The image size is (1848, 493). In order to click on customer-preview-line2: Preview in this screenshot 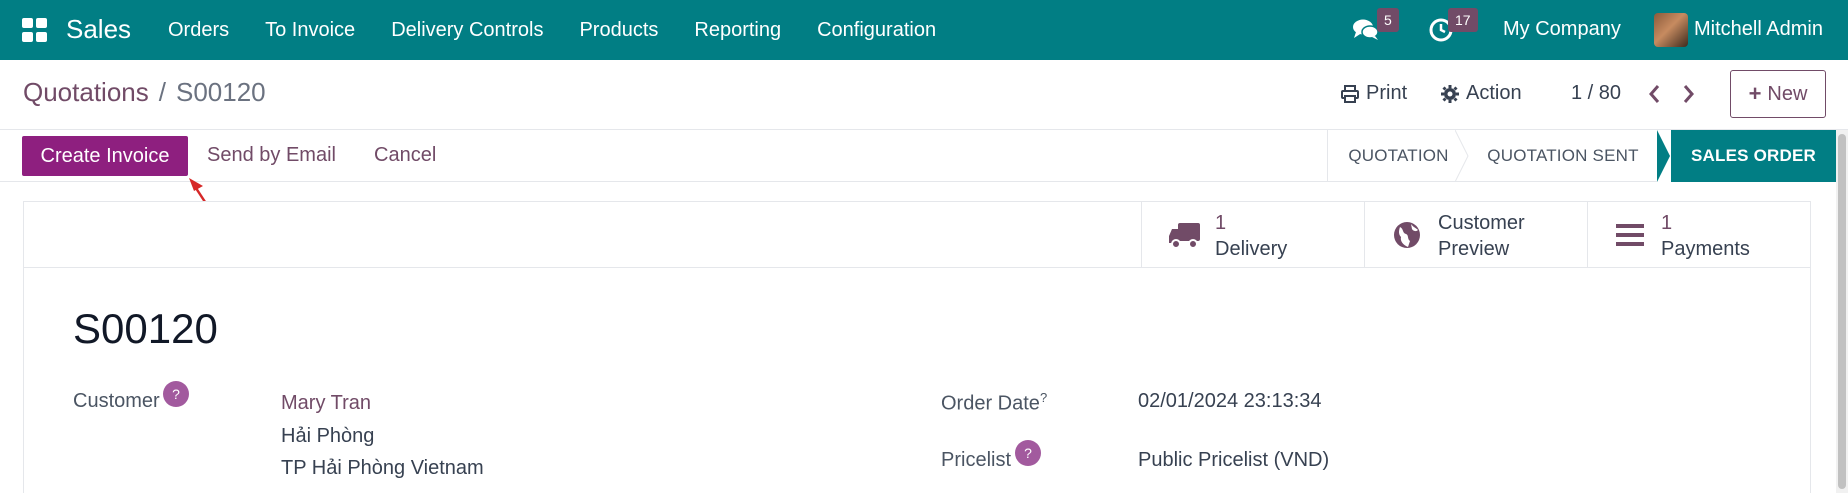, I will do `click(1474, 249)`.